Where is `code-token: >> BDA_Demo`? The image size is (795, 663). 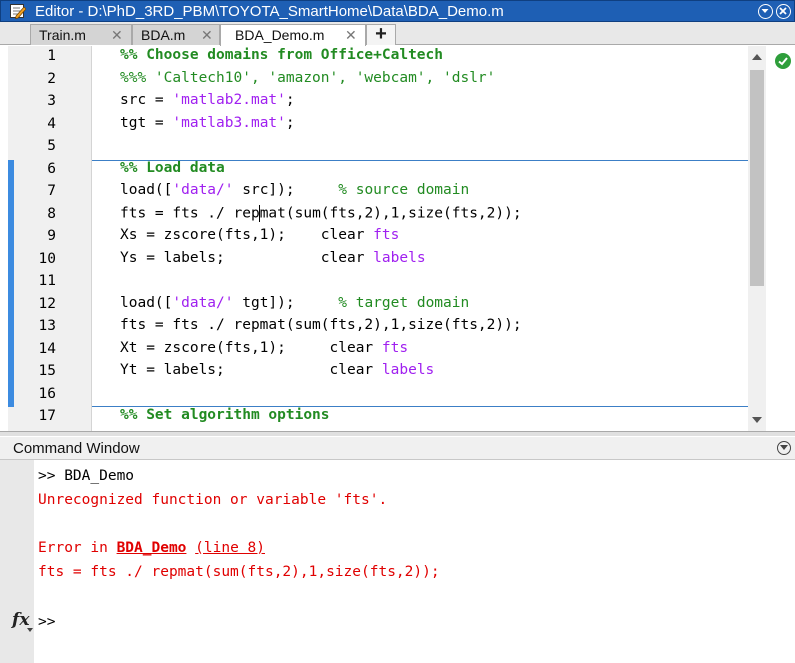
code-token: >> BDA_Demo is located at coordinates (86, 476).